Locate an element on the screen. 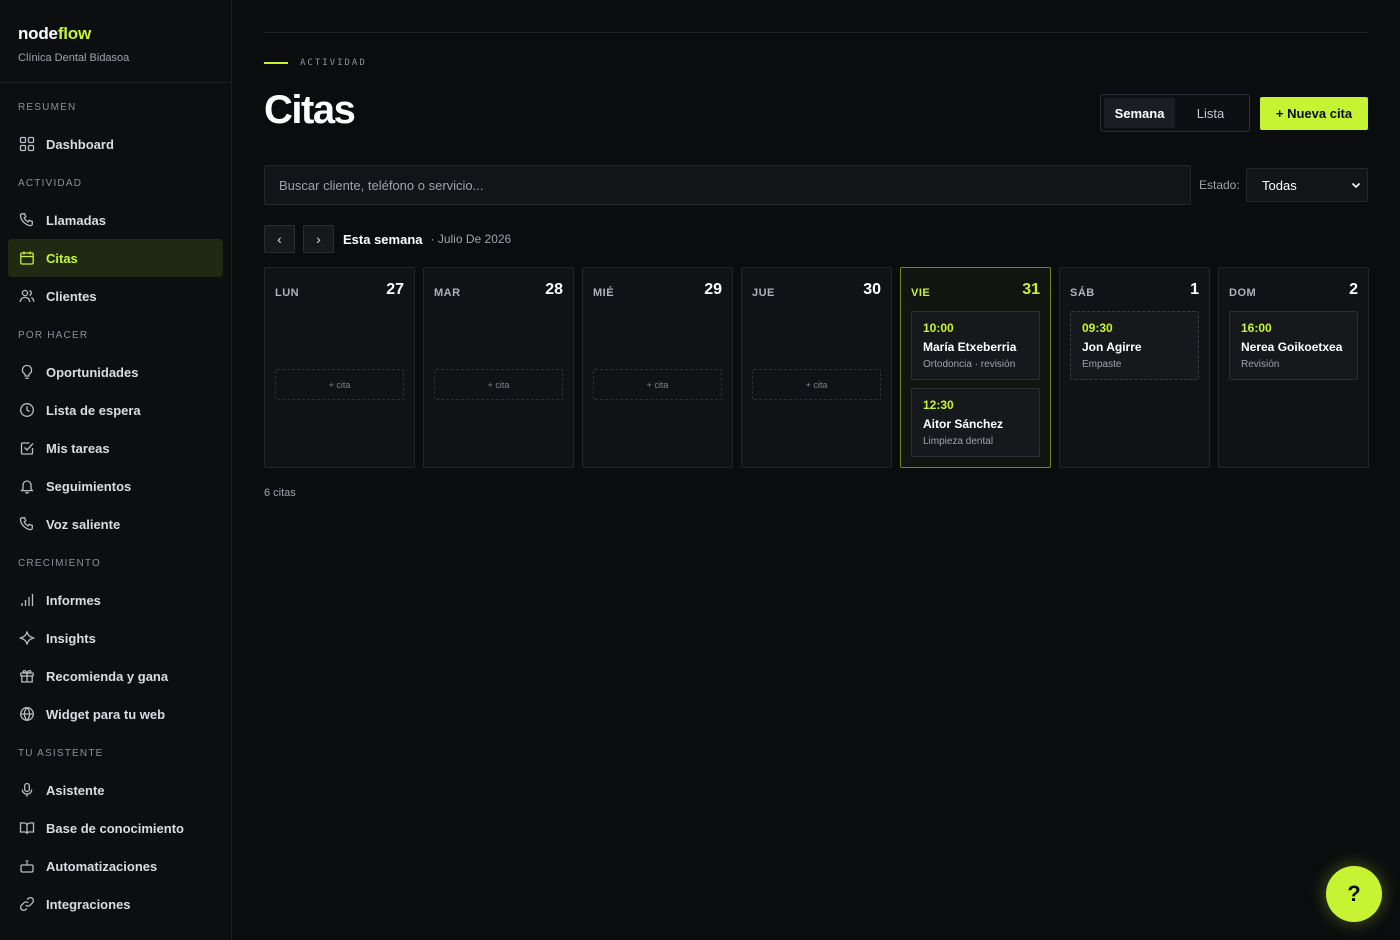 The width and height of the screenshot is (1400, 940). next-week-button: › is located at coordinates (318, 239).